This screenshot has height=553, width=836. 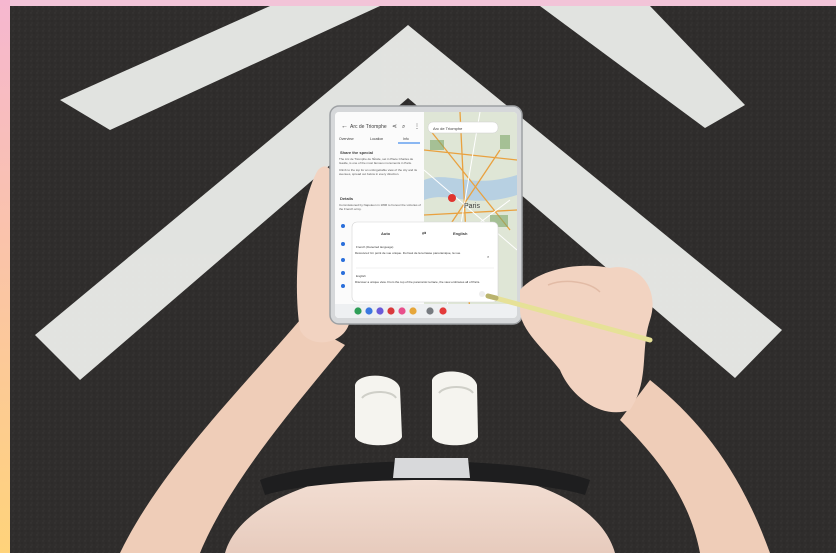 What do you see at coordinates (343, 244) in the screenshot?
I see `clock-icon` at bounding box center [343, 244].